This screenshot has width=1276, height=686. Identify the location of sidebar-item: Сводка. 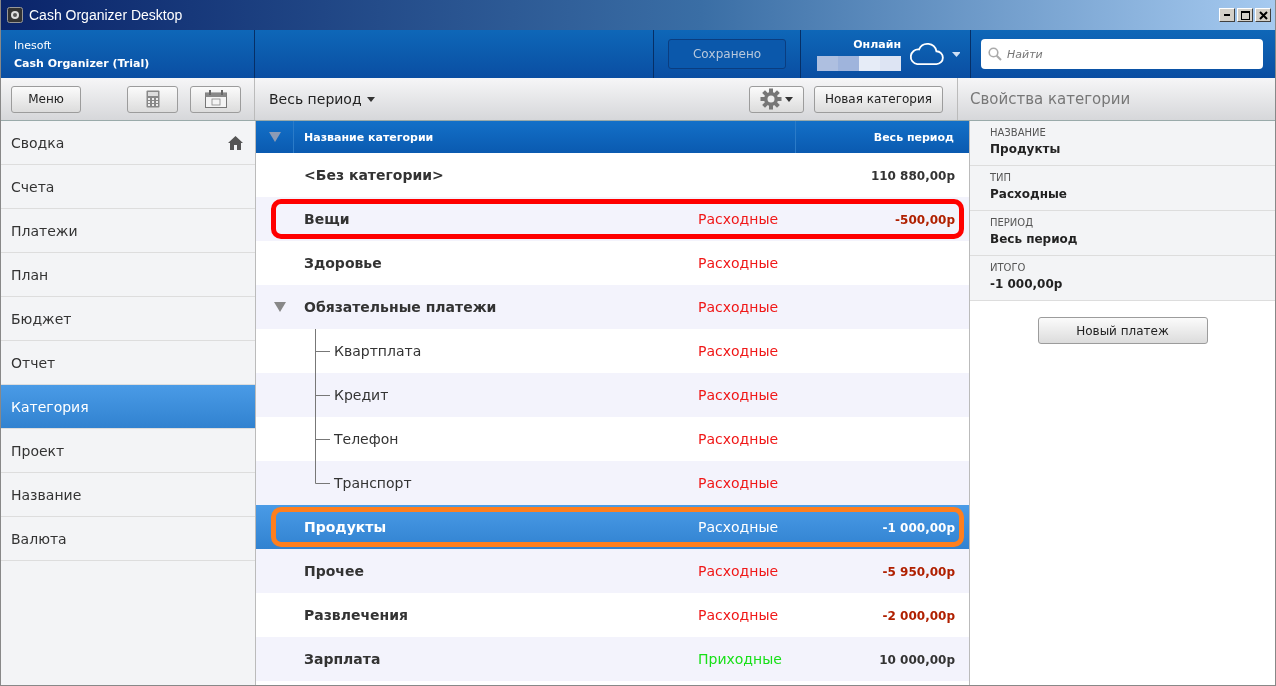
(128, 143).